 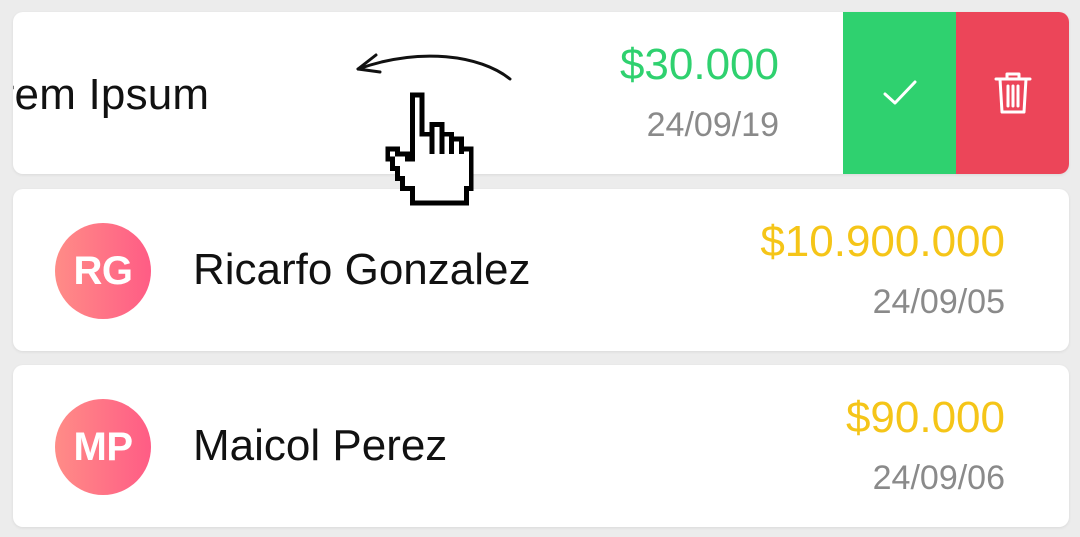 What do you see at coordinates (938, 478) in the screenshot?
I see `item-date: 24/09/06` at bounding box center [938, 478].